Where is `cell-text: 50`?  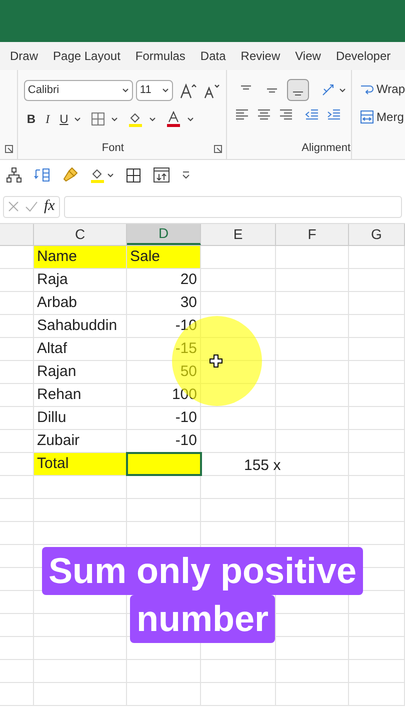
cell-text: 50 is located at coordinates (188, 372).